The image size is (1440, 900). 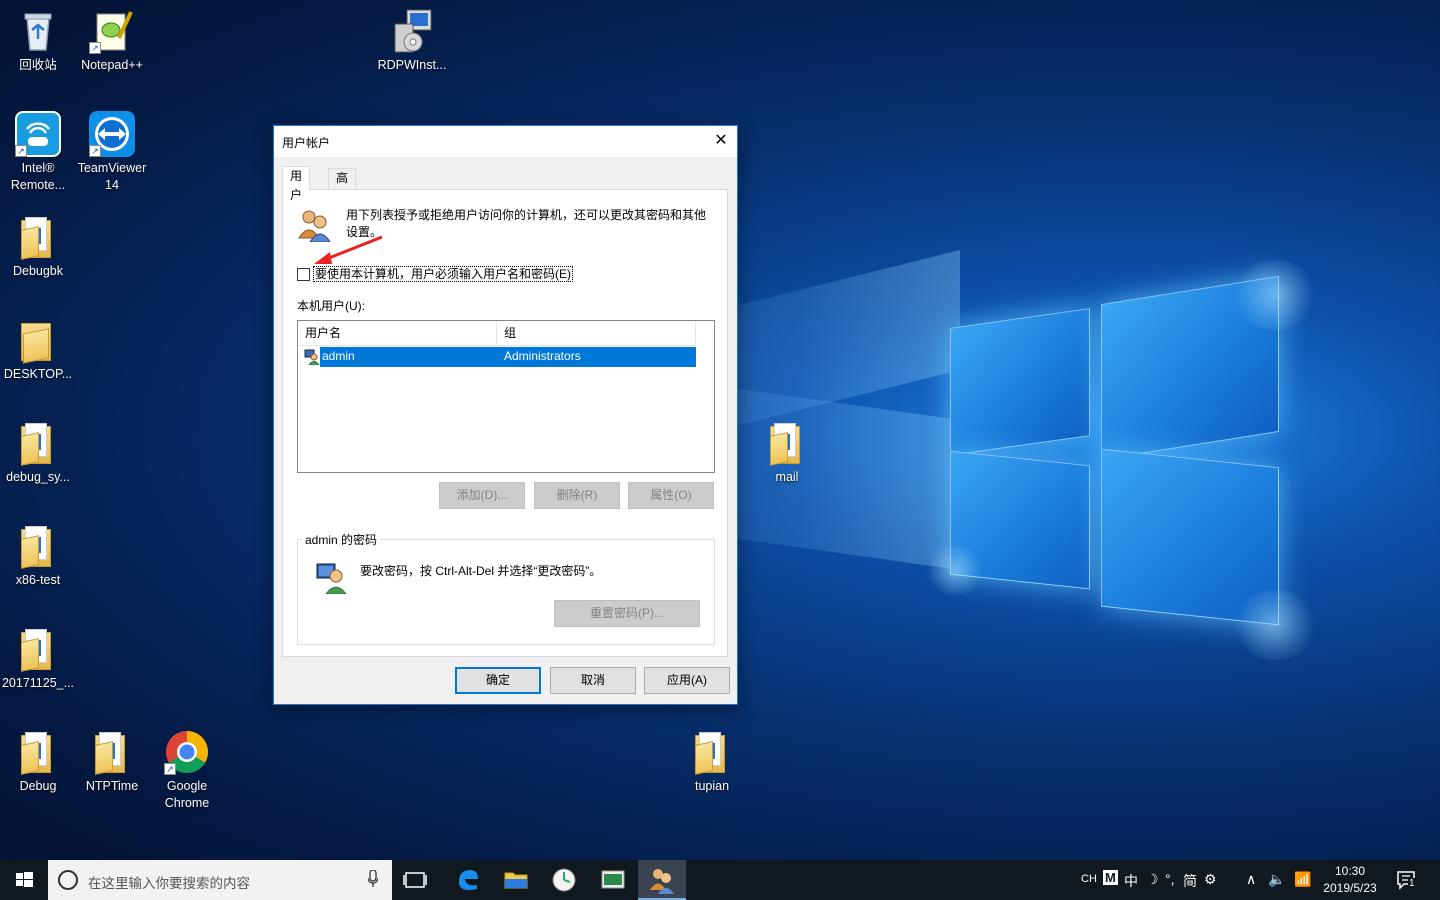 What do you see at coordinates (705, 396) in the screenshot?
I see `list-scrollbar` at bounding box center [705, 396].